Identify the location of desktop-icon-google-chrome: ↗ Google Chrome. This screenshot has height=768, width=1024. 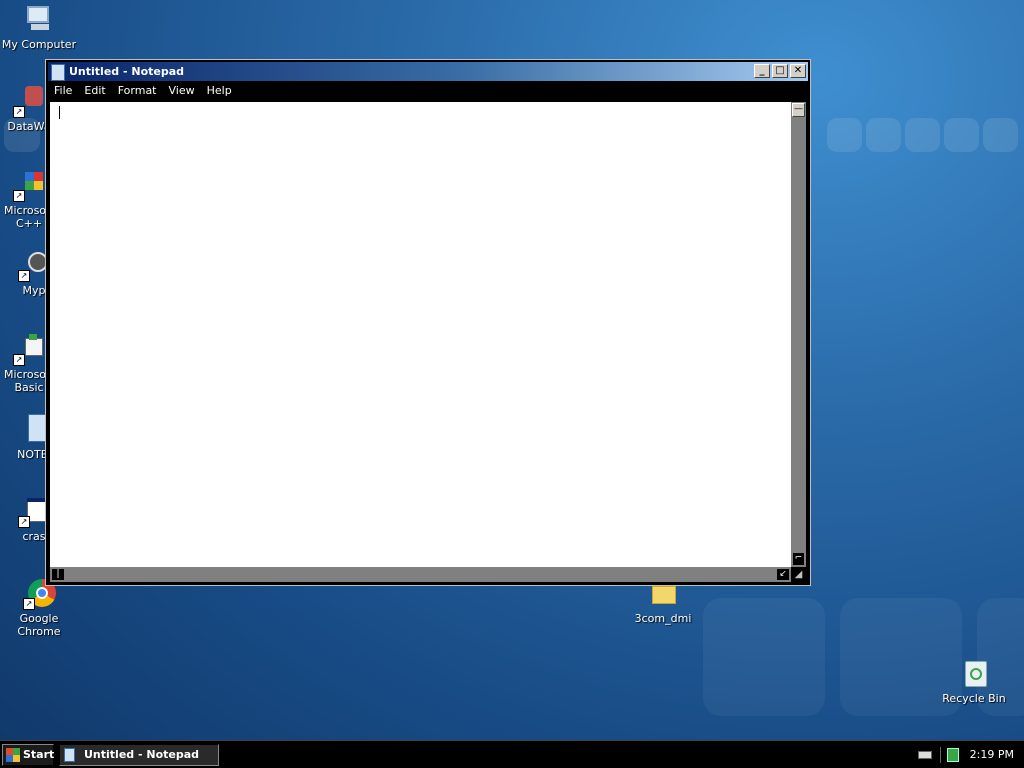
(39, 608).